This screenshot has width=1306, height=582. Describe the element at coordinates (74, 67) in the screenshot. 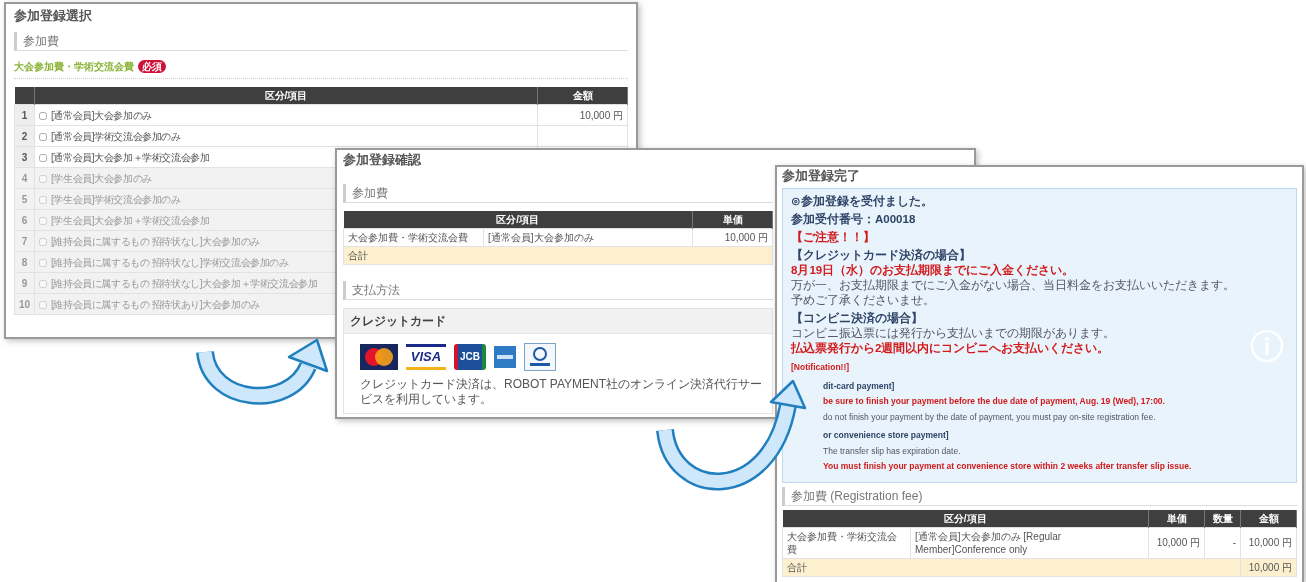

I see `group-title: 大会参加費・学術交流会費` at that location.